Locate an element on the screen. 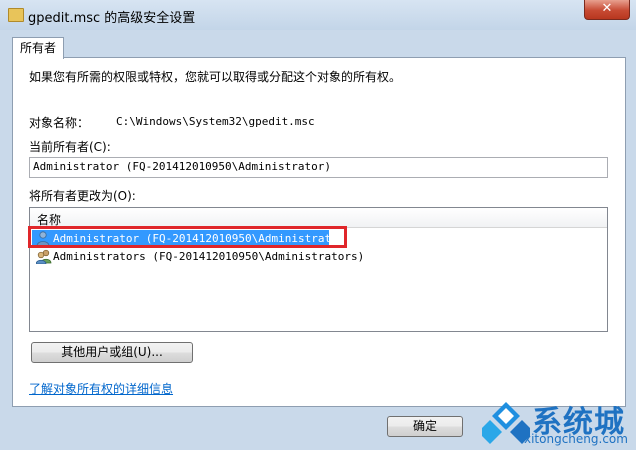 The height and width of the screenshot is (450, 636). close-button: ✕ is located at coordinates (607, 10).